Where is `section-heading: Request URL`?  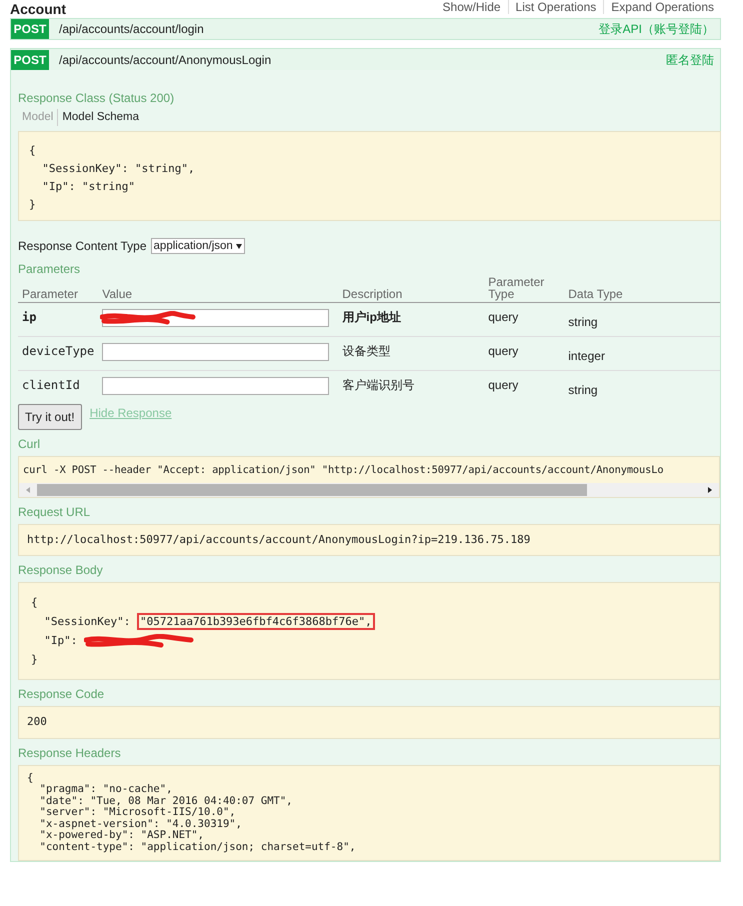
section-heading: Request URL is located at coordinates (55, 511).